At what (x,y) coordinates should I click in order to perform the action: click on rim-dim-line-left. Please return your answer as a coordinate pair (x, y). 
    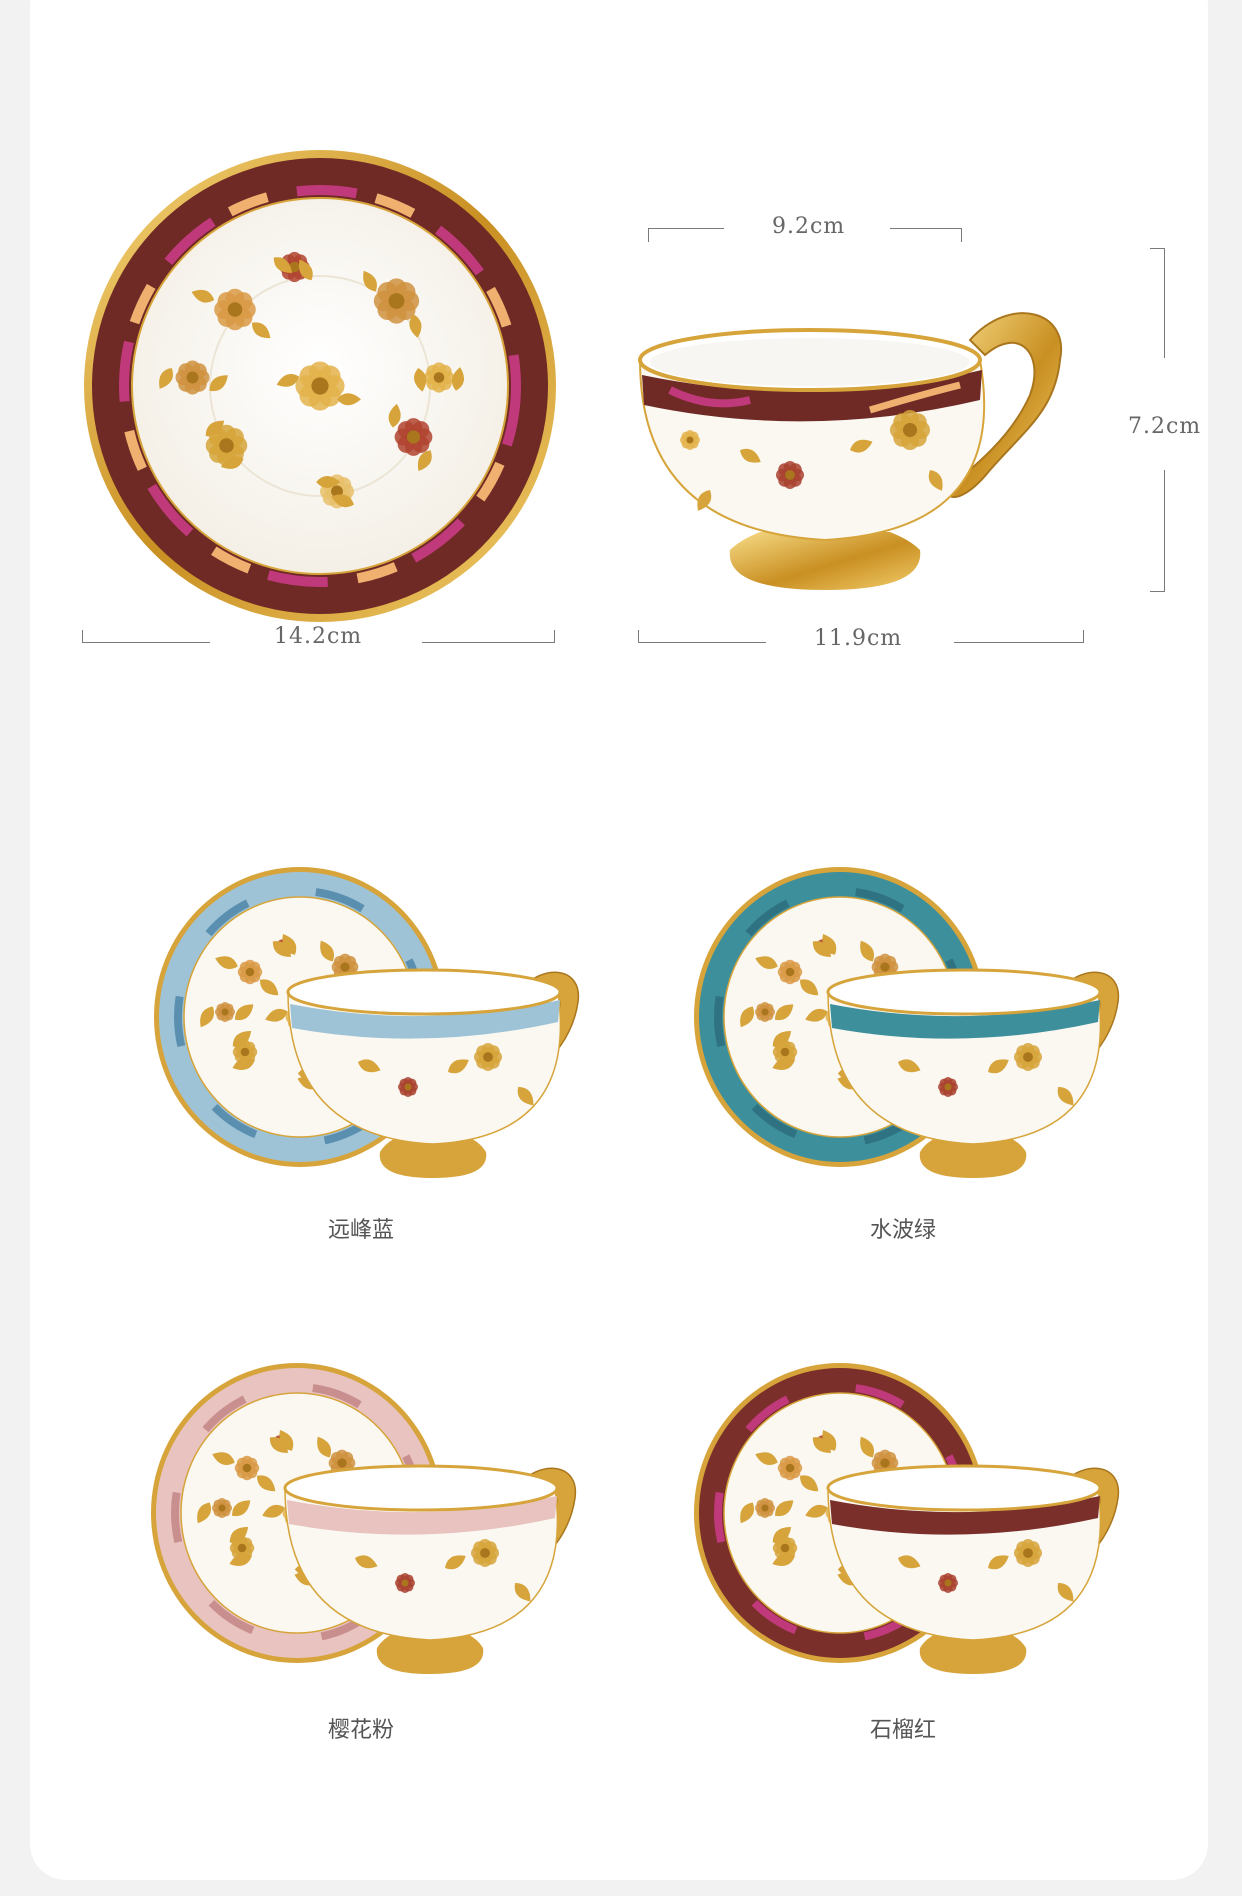
    Looking at the image, I should click on (686, 228).